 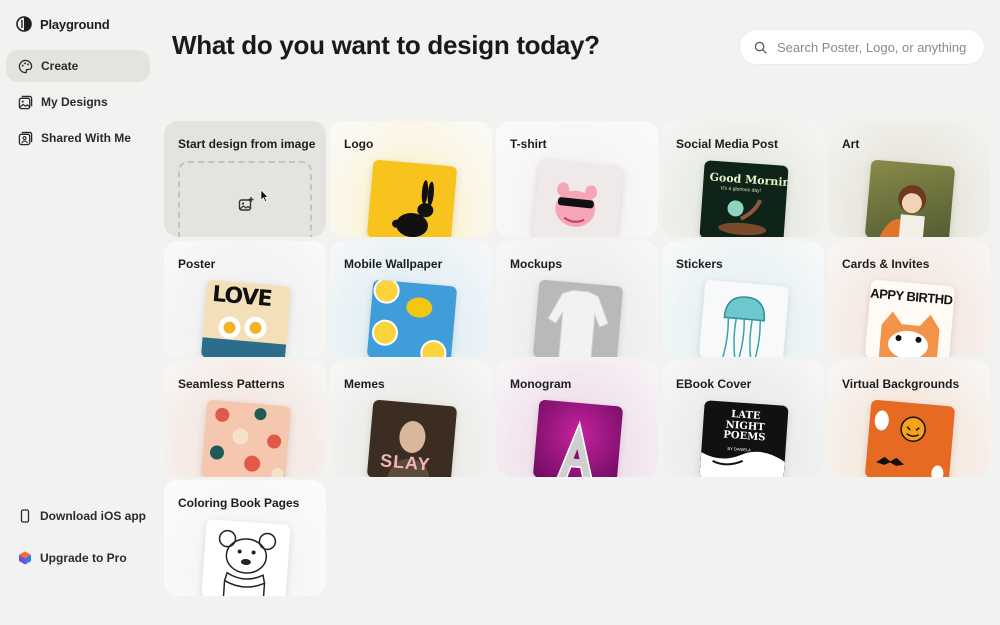 I want to click on card-mobile-wallpaper: Mobile Wallpaper, so click(x=411, y=299).